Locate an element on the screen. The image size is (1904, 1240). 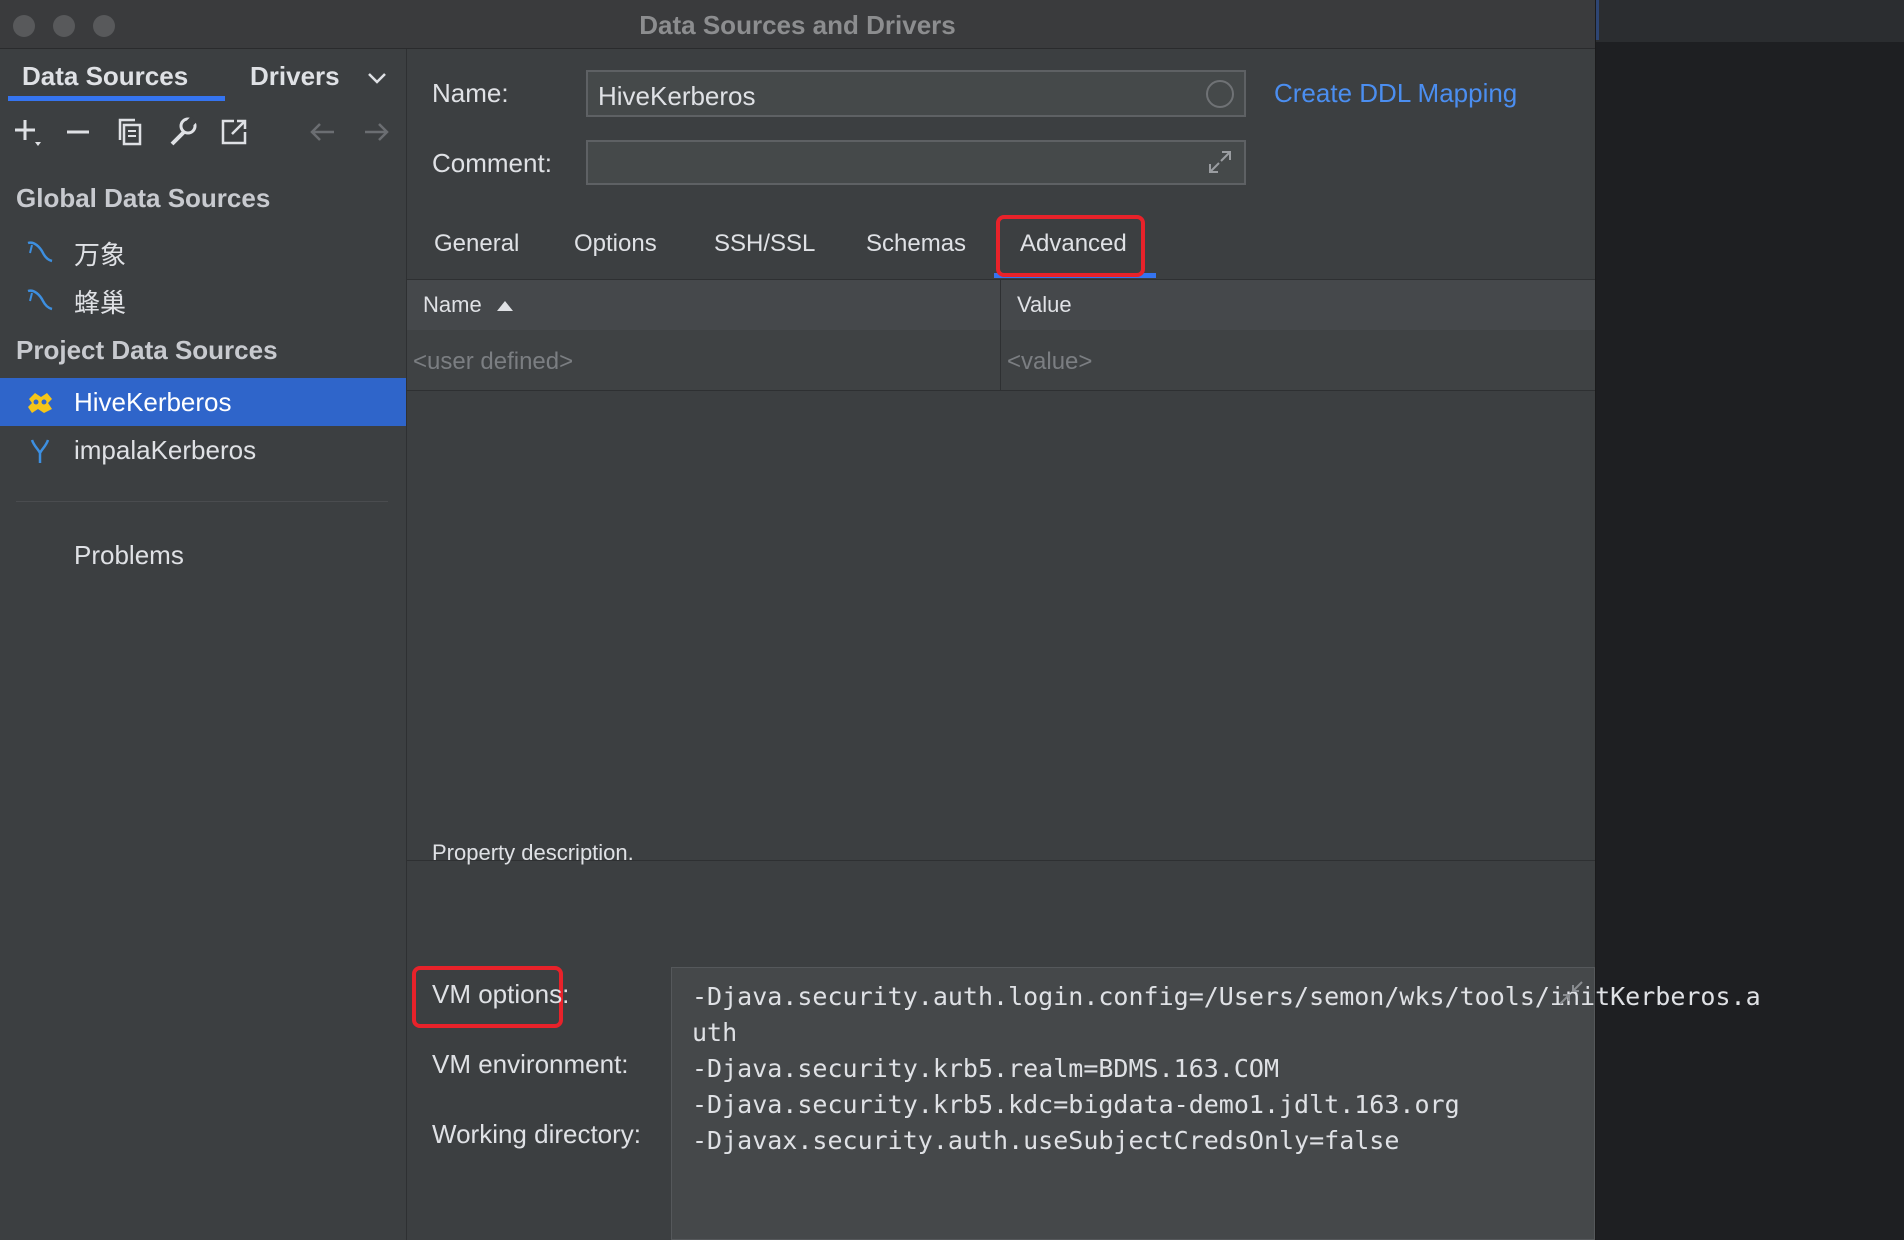
column-header-value: Value is located at coordinates (1044, 305).